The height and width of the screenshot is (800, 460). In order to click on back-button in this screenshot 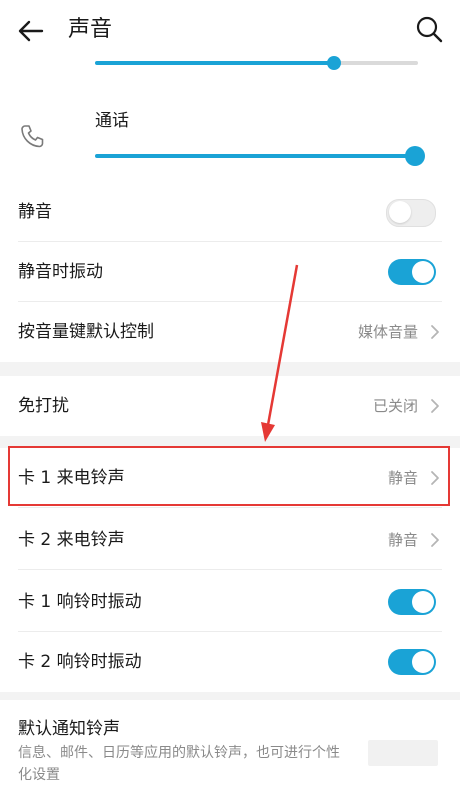, I will do `click(31, 31)`.